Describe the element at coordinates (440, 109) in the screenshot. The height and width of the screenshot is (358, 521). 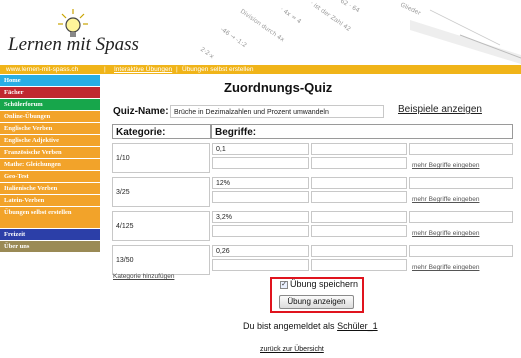
I see `examples-link: Beispiele anzeigen` at that location.